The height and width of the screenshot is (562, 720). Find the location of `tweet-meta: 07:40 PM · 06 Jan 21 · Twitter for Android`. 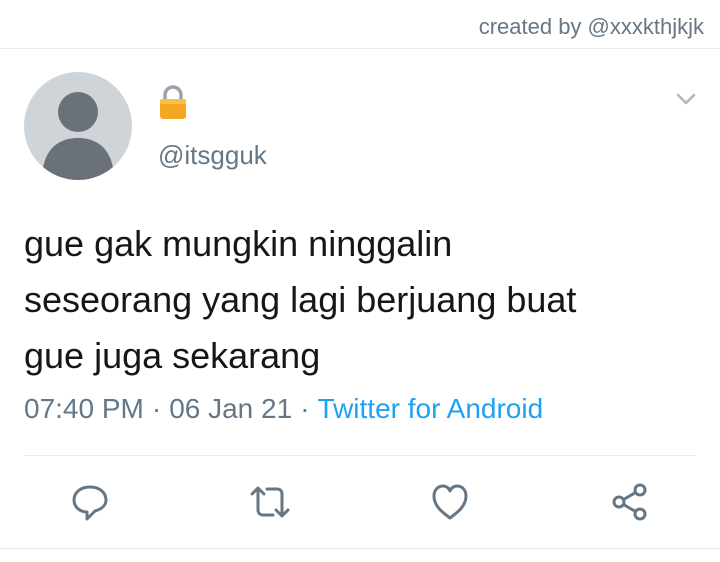

tweet-meta: 07:40 PM · 06 Jan 21 · Twitter for Android is located at coordinates (283, 409).